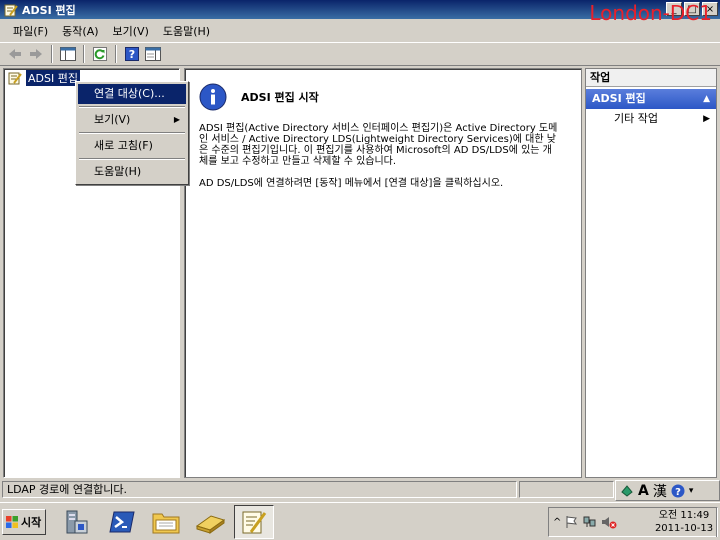 The image size is (720, 540). I want to click on folder-icon, so click(166, 523).